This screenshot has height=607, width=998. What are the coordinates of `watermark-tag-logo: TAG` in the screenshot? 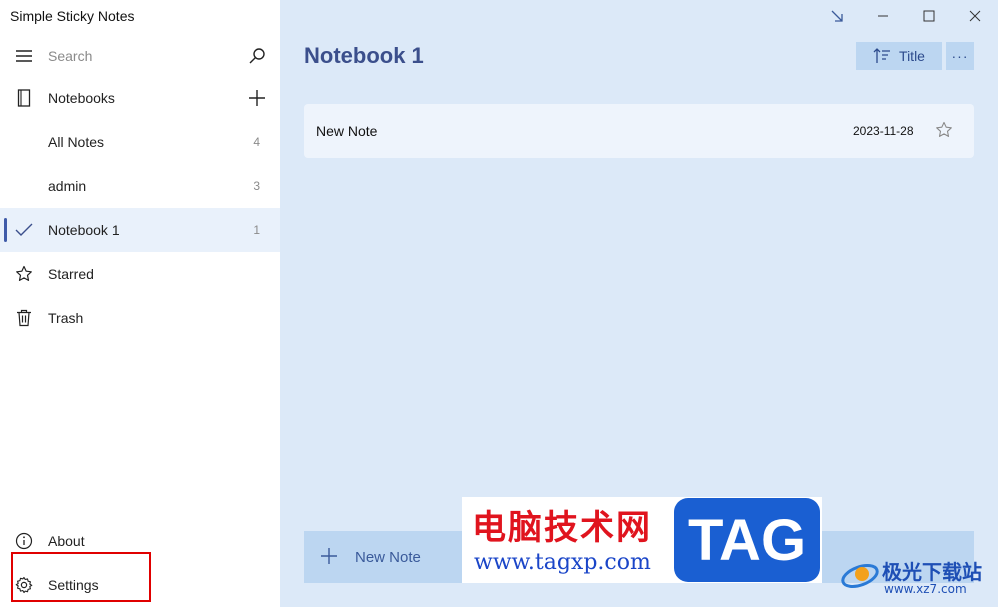 It's located at (747, 540).